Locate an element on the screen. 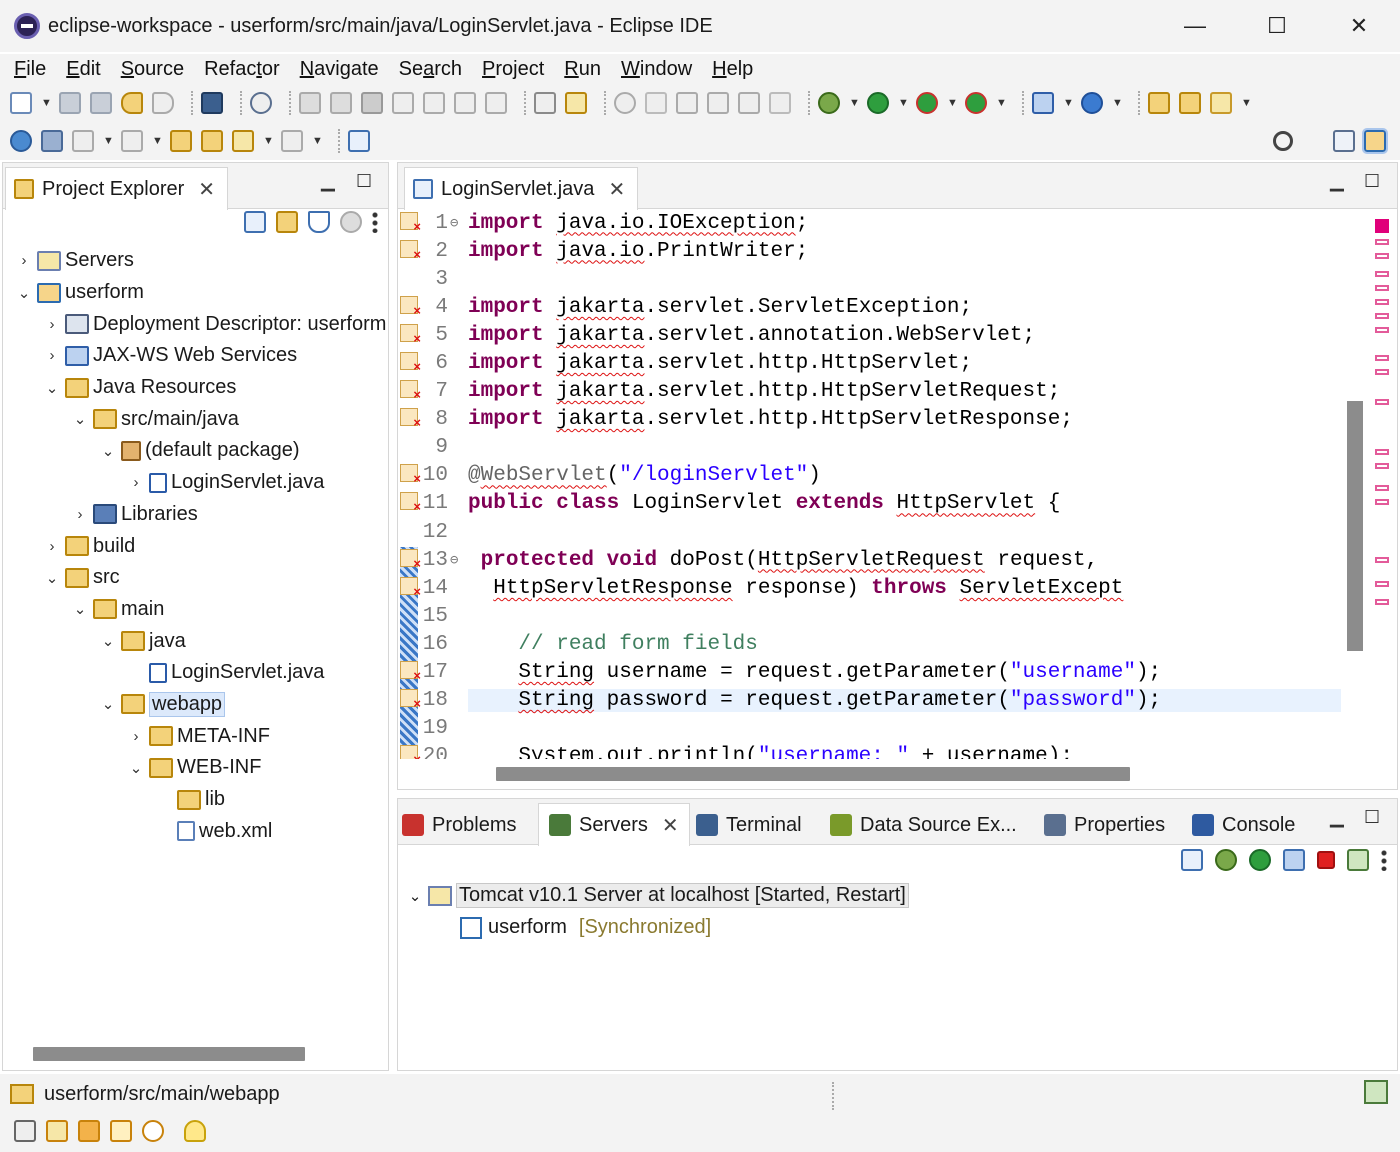 This screenshot has height=1152, width=1400. publish-icon is located at coordinates (1358, 860).